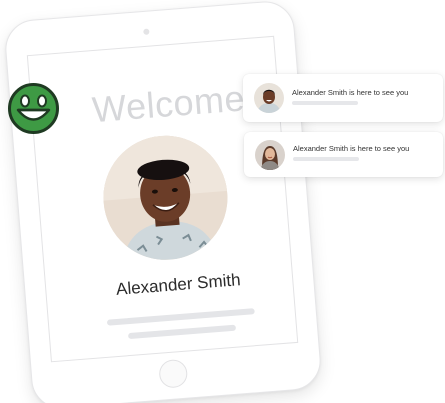  Describe the element at coordinates (173, 373) in the screenshot. I see `home-button` at that location.